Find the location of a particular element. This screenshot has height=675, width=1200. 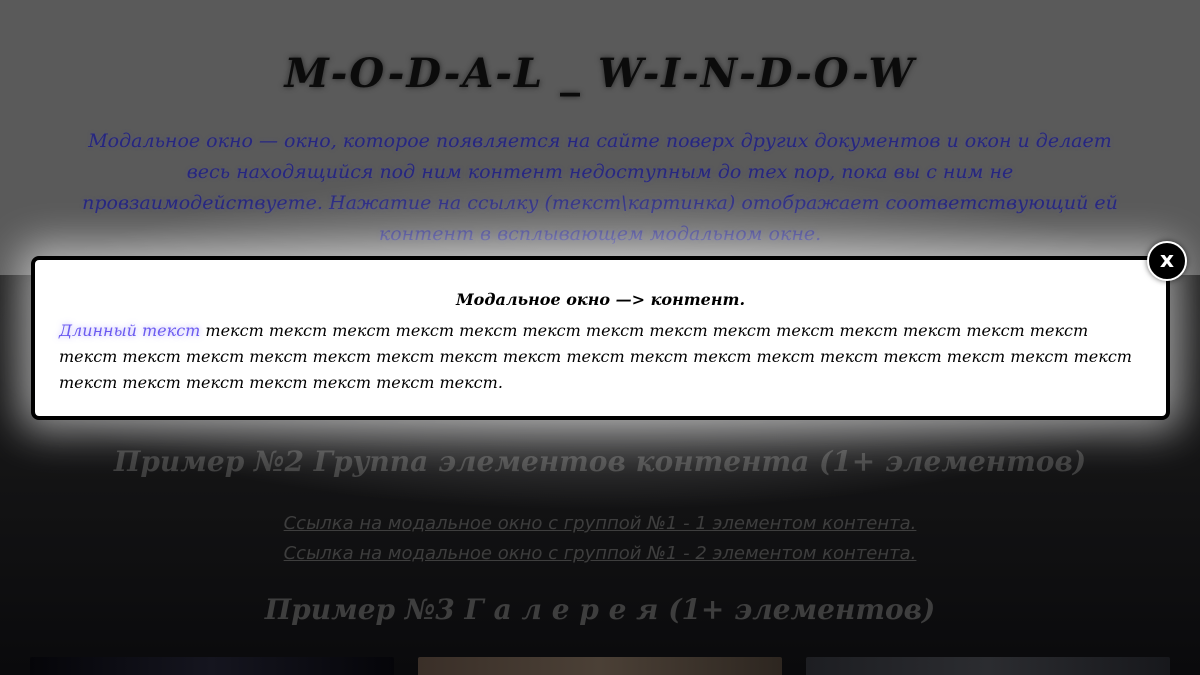

section-3-heading: Пример №3 Г а л е р е я (1+ элементов) is located at coordinates (600, 609).